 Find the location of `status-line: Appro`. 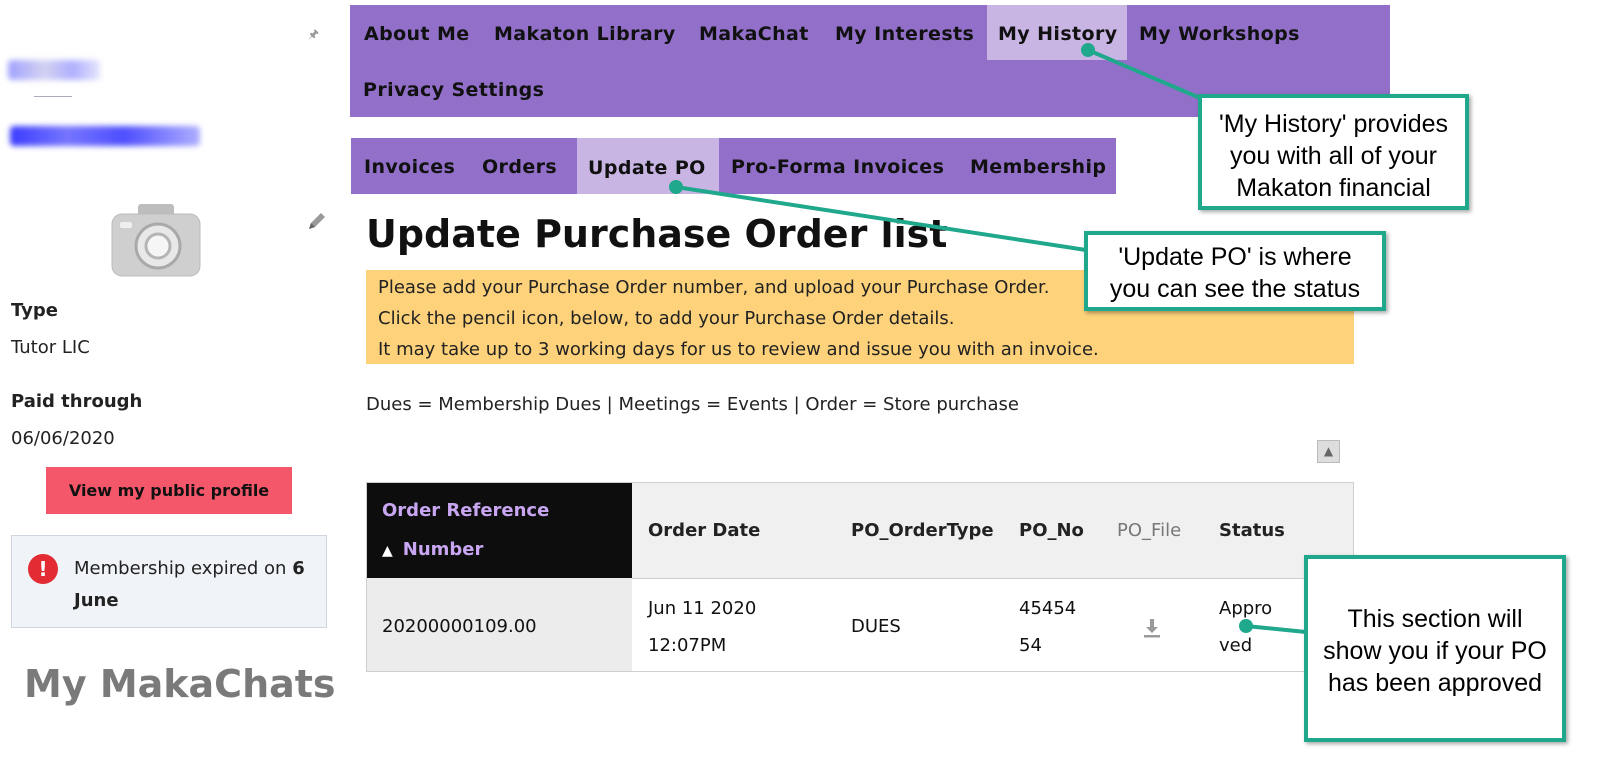

status-line: Appro is located at coordinates (1246, 608).